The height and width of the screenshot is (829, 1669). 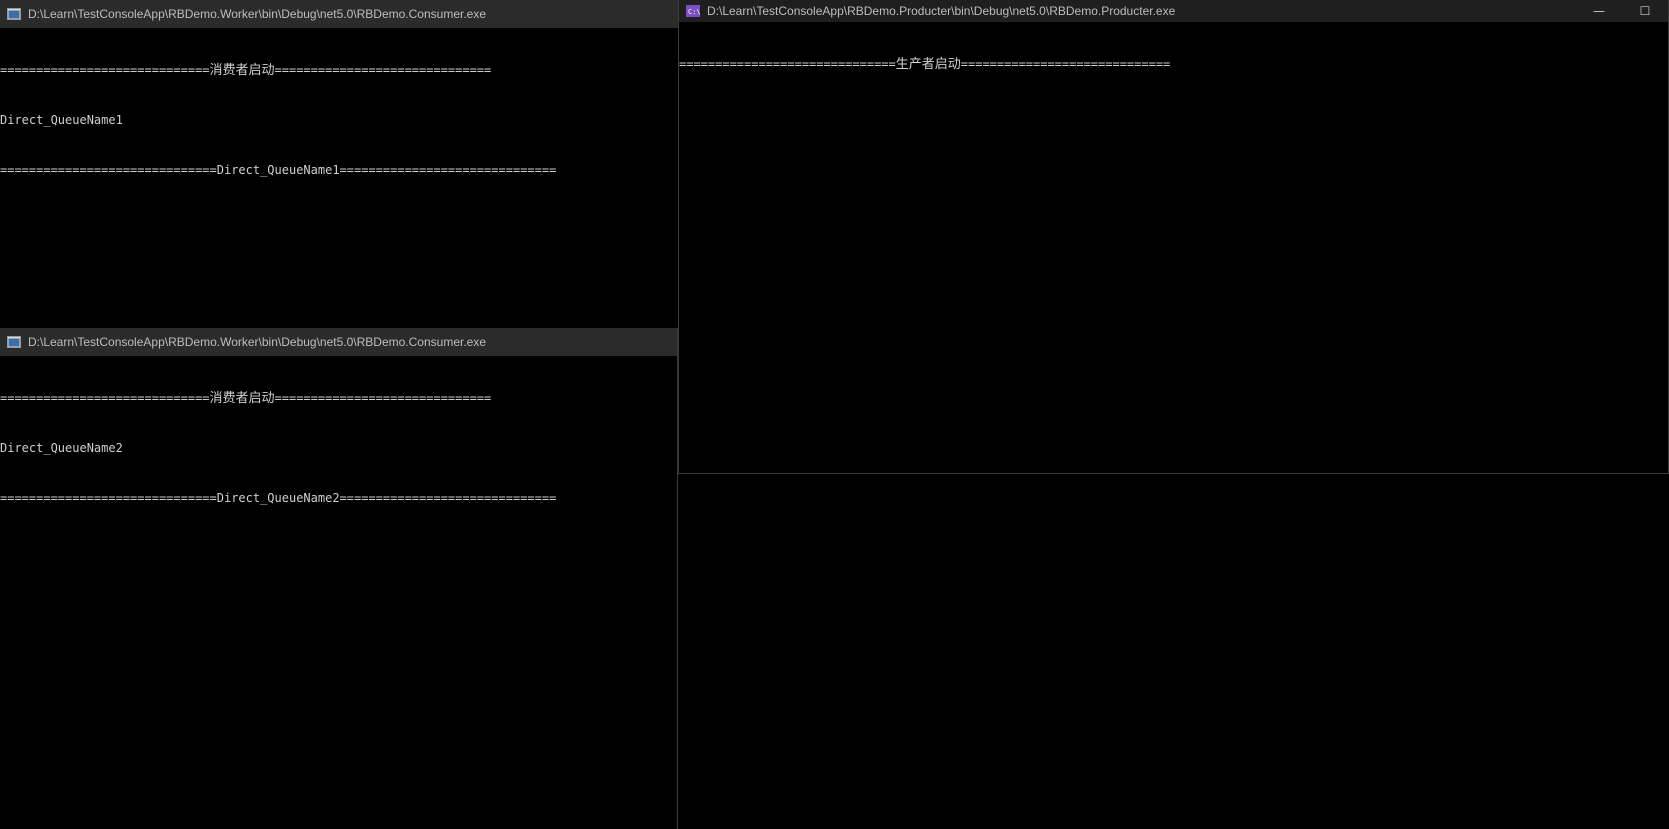 I want to click on maximize-button: ☐, so click(x=1645, y=11).